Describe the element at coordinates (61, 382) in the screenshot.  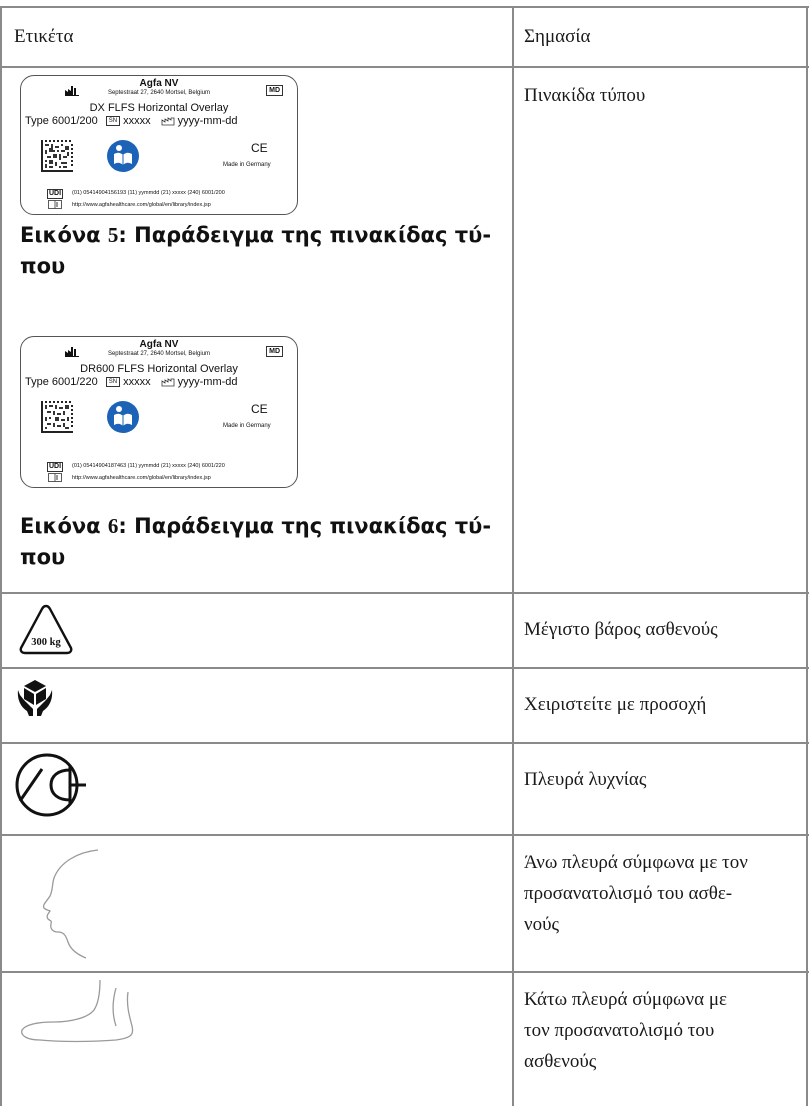
I see `plate-type: Type 6001/220` at that location.